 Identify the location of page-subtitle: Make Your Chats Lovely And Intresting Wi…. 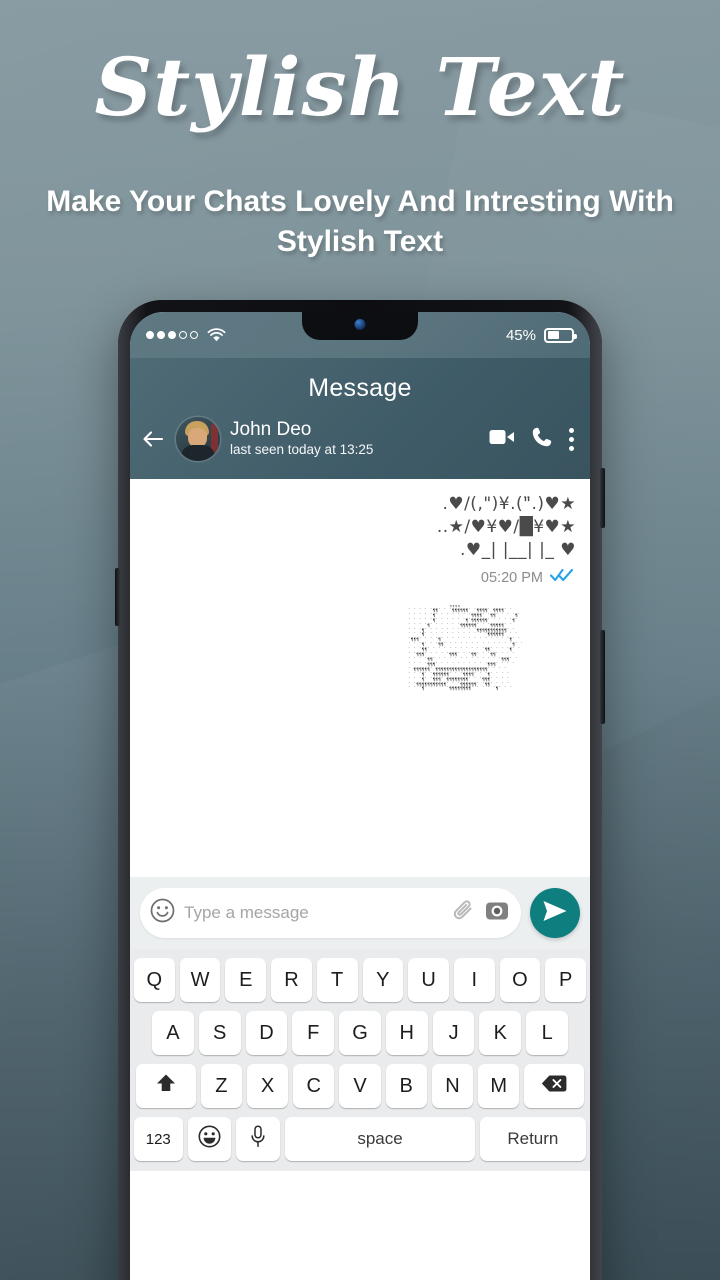
(360, 221).